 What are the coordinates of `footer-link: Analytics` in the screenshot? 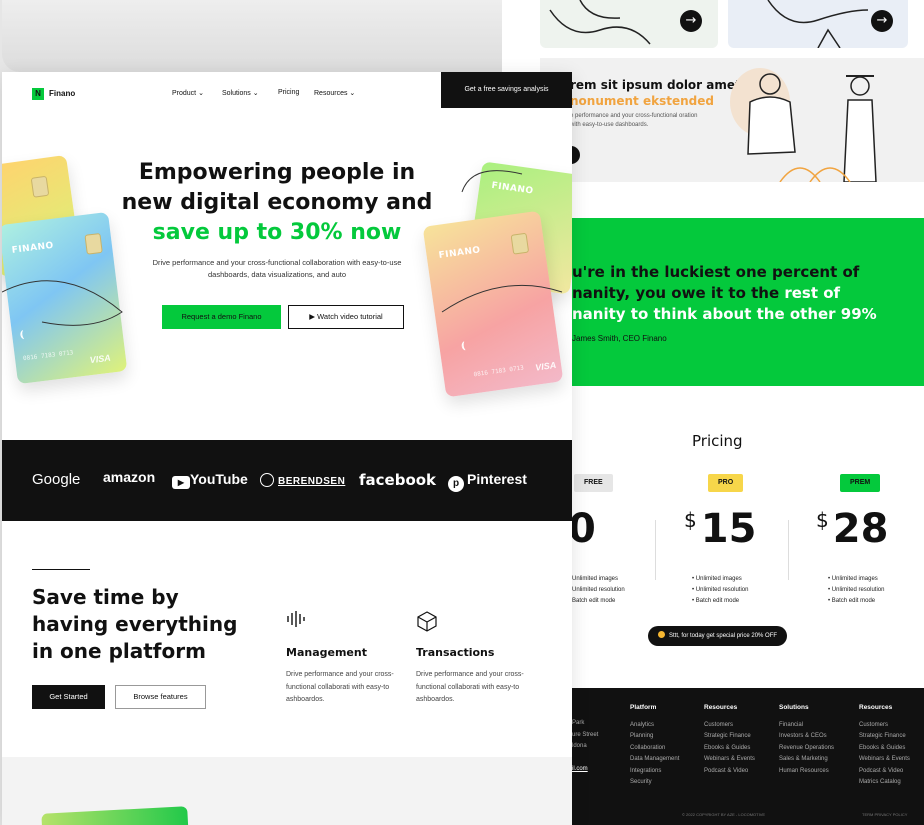 It's located at (654, 726).